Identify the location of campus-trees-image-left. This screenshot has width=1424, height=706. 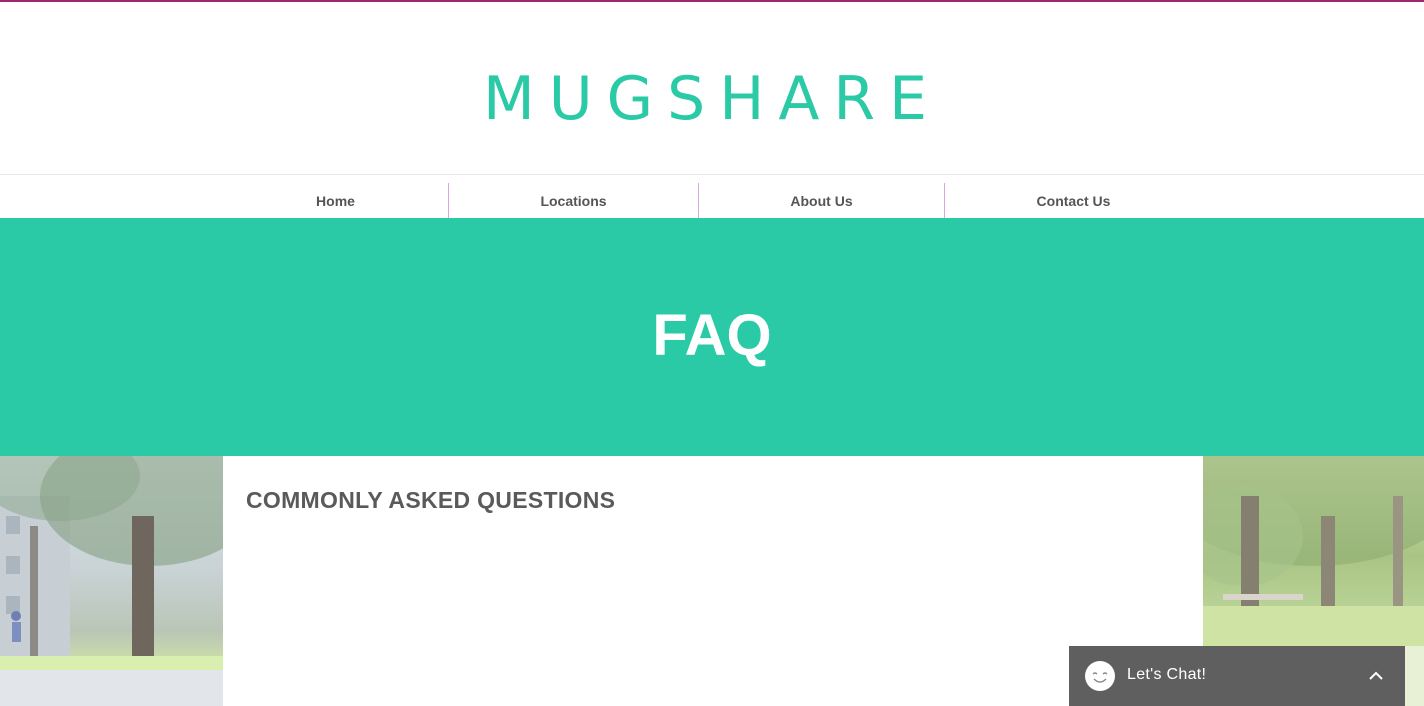
(111, 581).